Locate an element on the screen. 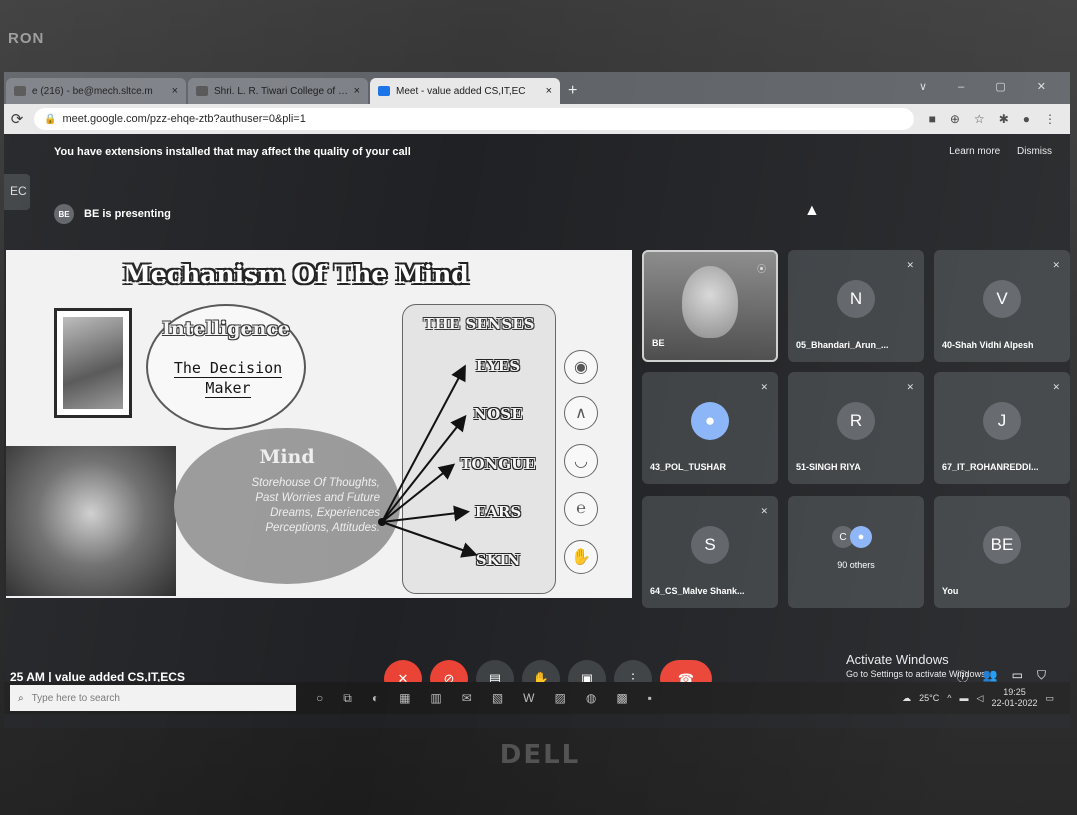 The width and height of the screenshot is (1077, 815). others-tile: C ● 90 others is located at coordinates (856, 552).